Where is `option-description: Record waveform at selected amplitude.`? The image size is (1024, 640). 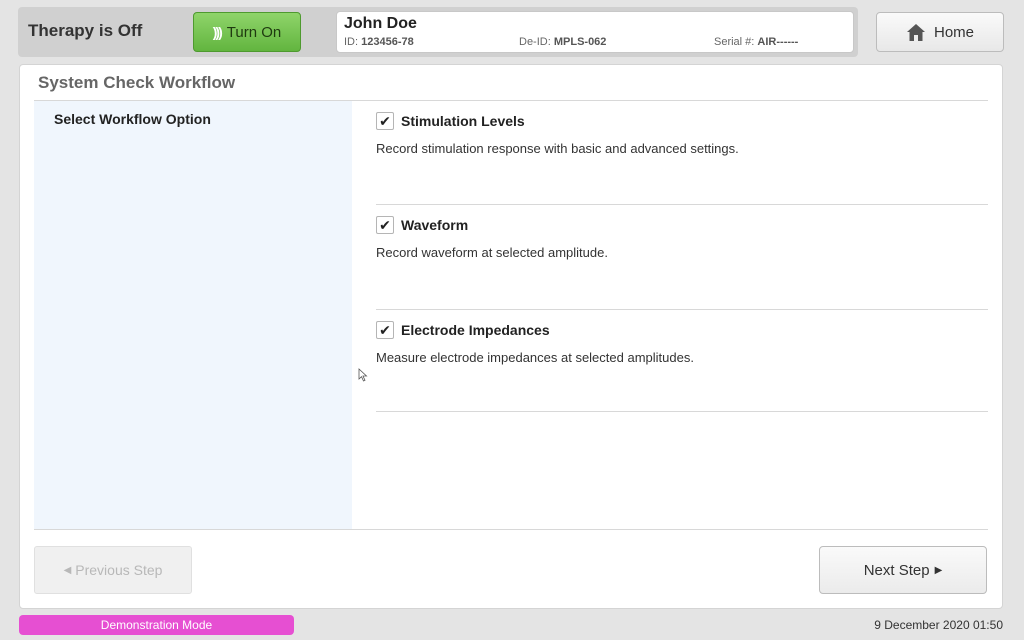
option-description: Record waveform at selected amplitude. is located at coordinates (492, 252).